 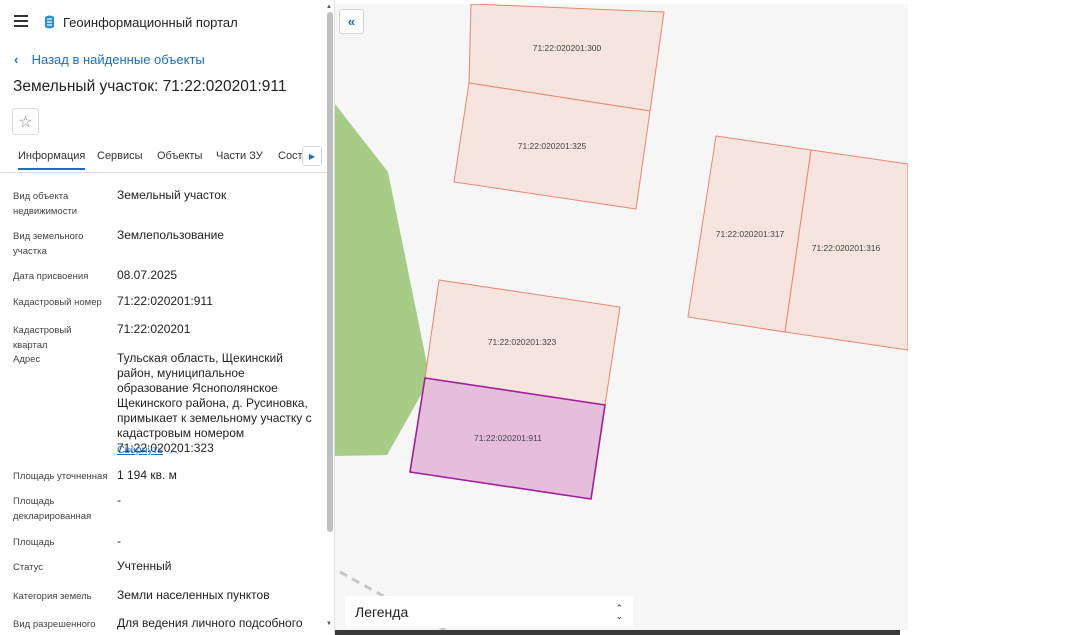 What do you see at coordinates (120, 156) in the screenshot?
I see `tab-services: Сервисы` at bounding box center [120, 156].